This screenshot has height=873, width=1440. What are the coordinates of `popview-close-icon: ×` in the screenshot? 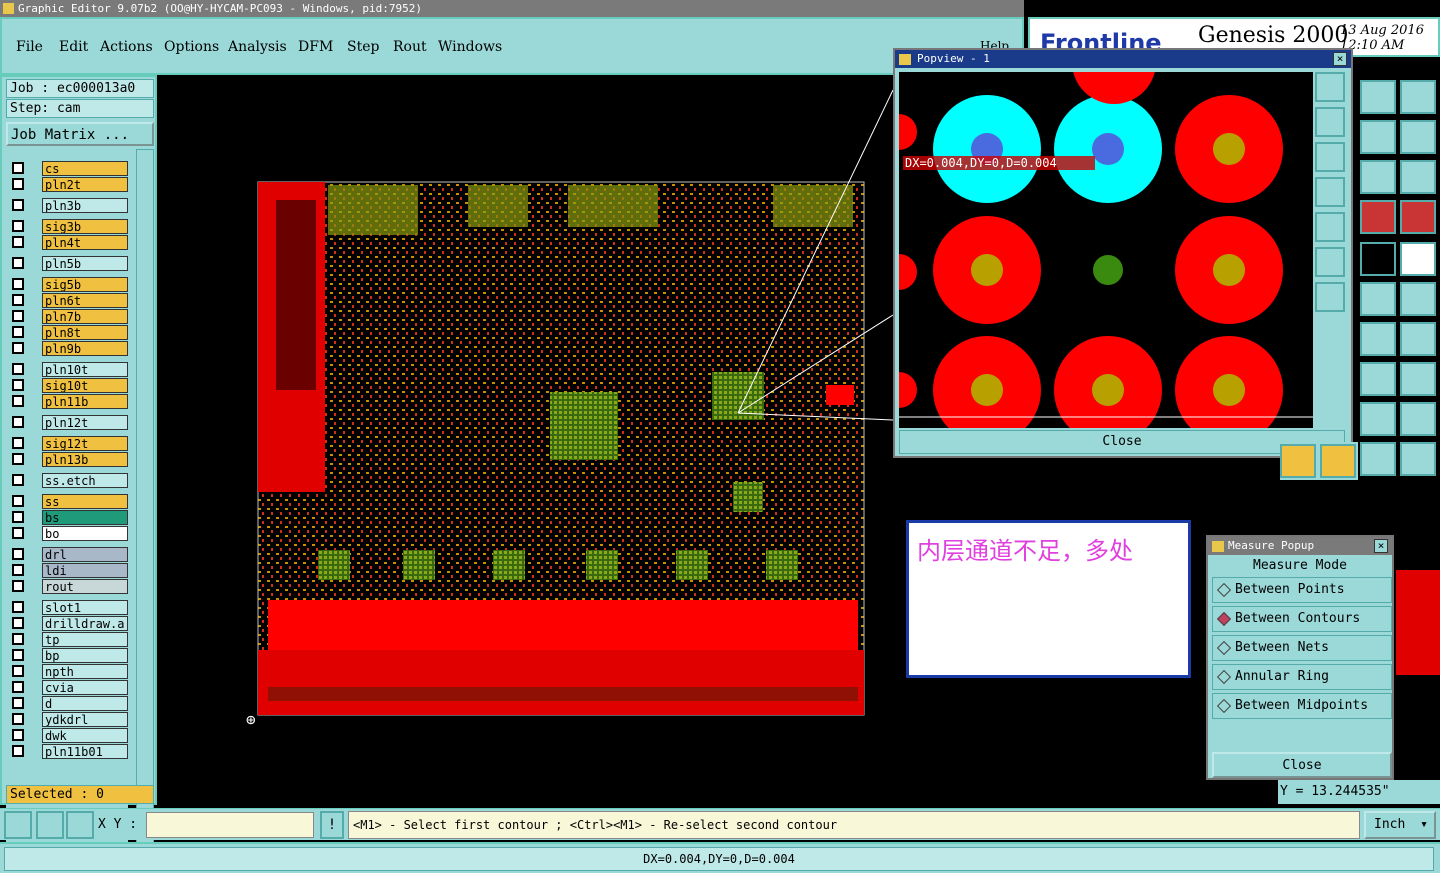 It's located at (1340, 59).